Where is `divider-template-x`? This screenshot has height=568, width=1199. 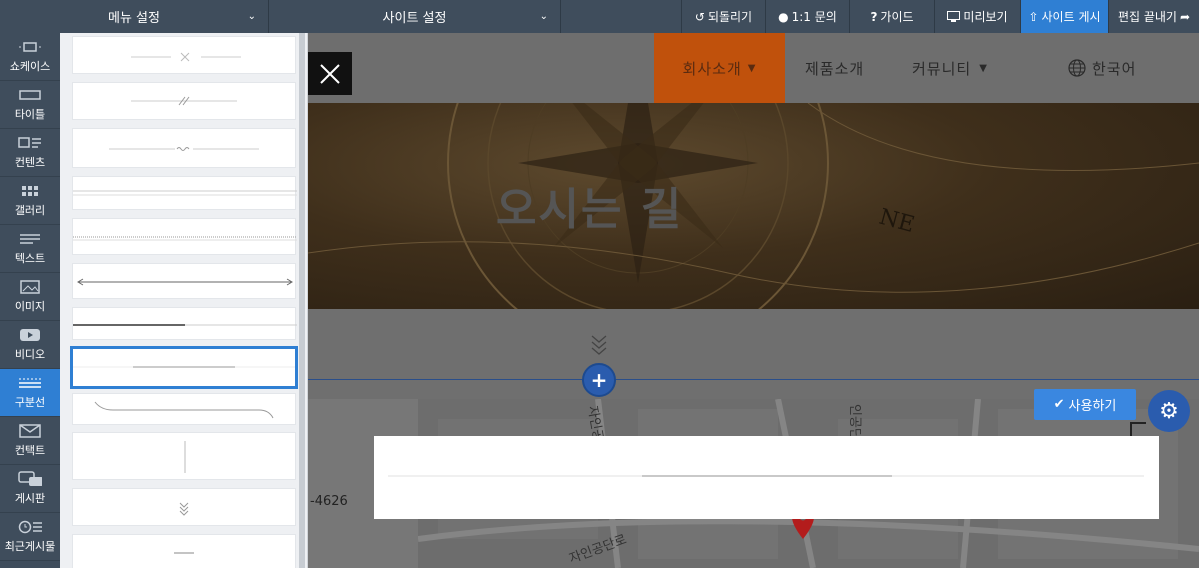
divider-template-x is located at coordinates (184, 55).